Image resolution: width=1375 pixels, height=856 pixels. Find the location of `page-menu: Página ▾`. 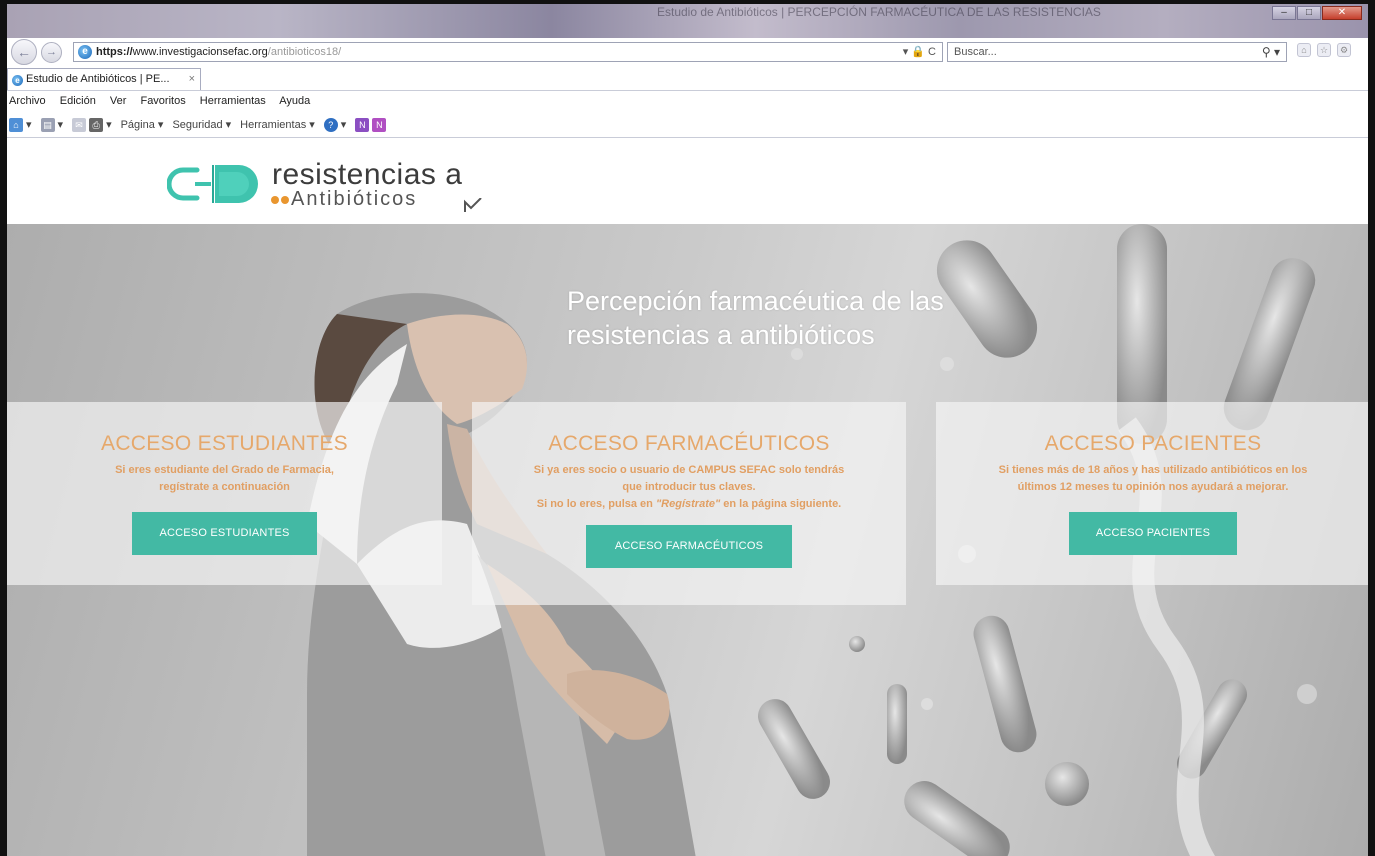

page-menu: Página ▾ is located at coordinates (142, 125).